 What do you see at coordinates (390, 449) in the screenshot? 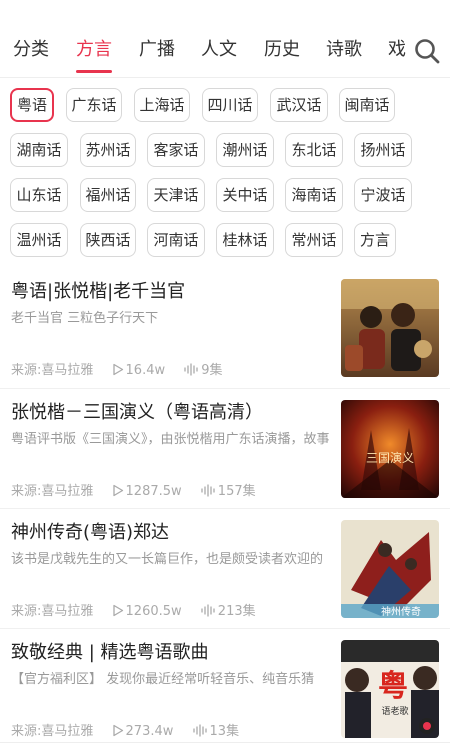
I see `album-cover: 三国演义` at bounding box center [390, 449].